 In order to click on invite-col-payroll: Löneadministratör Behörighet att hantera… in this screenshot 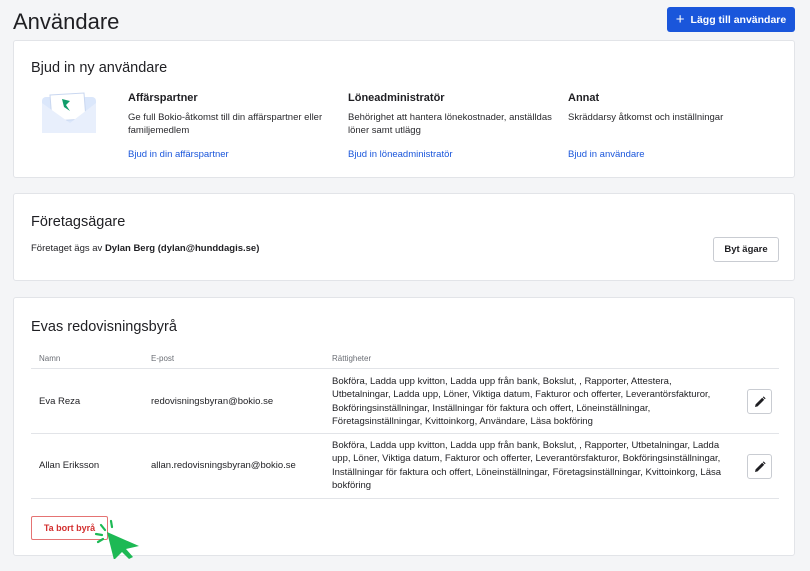, I will do `click(453, 127)`.